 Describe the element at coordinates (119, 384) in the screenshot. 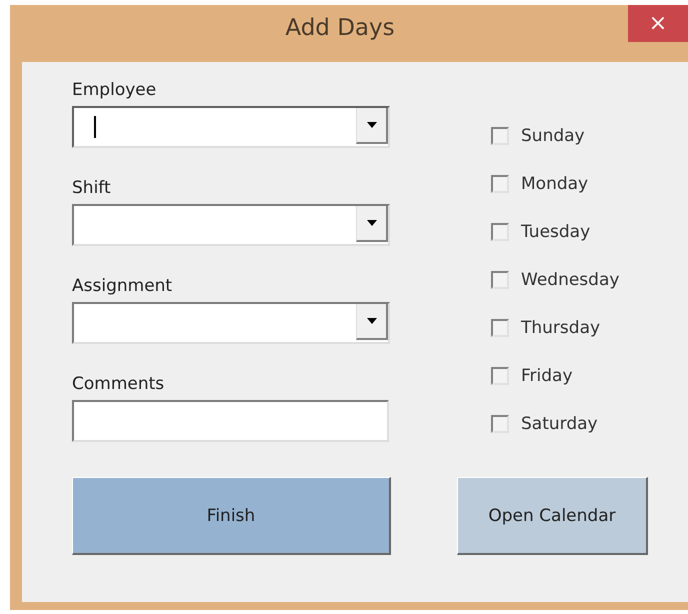

I see `field-label: Comments` at that location.